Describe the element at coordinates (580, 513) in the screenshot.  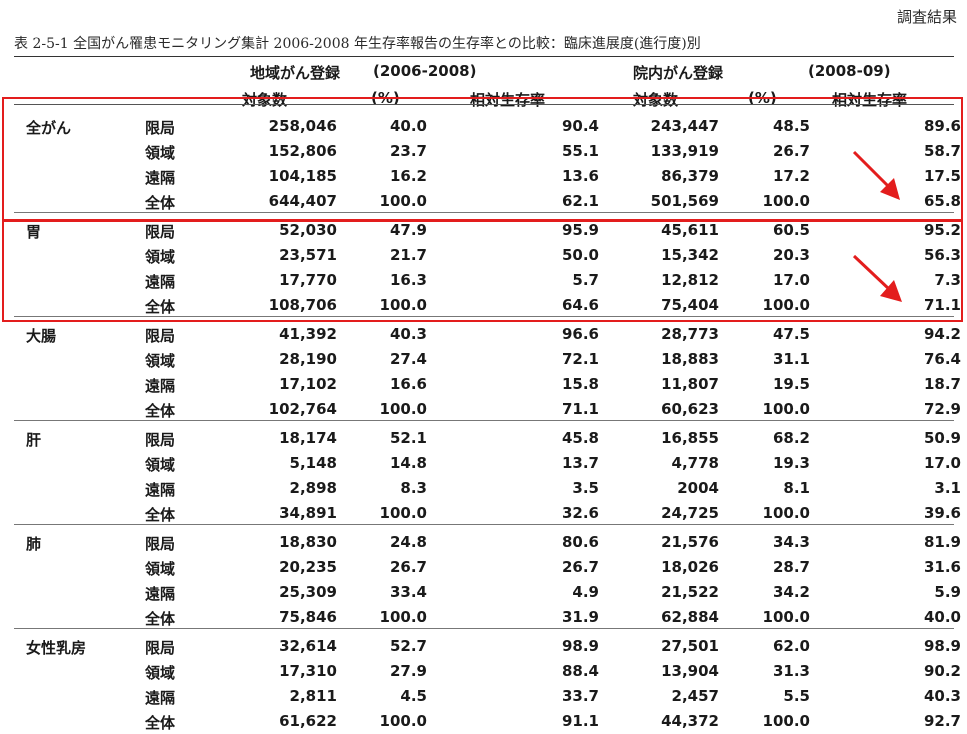
I see `cell-r1: 32.6` at that location.